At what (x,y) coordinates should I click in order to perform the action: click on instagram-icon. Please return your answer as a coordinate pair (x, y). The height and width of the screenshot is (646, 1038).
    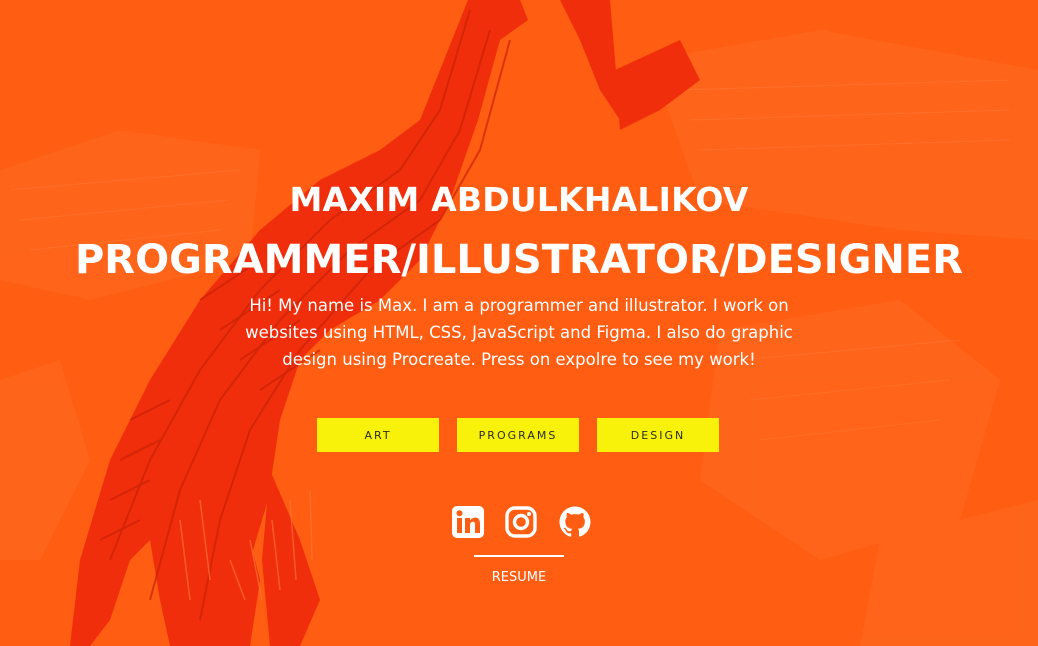
    Looking at the image, I should click on (521, 522).